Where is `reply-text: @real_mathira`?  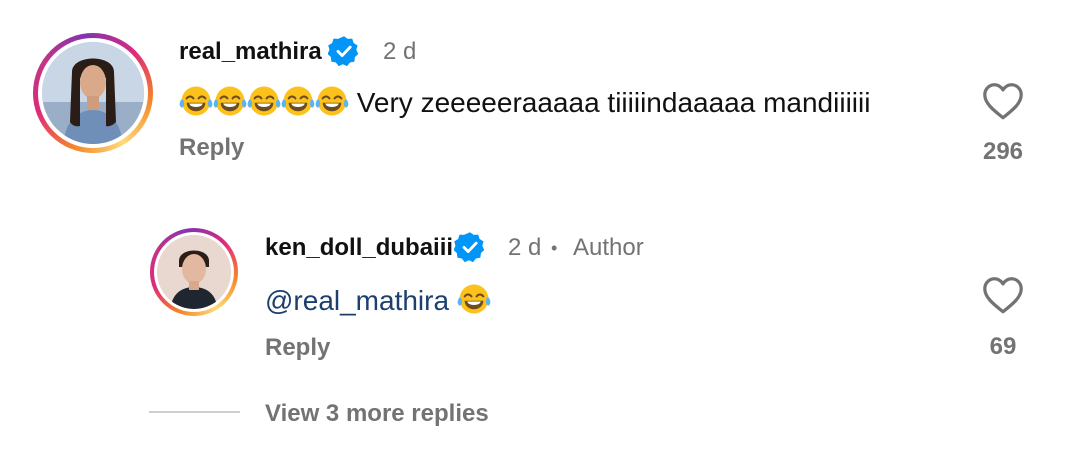 reply-text: @real_mathira is located at coordinates (378, 299).